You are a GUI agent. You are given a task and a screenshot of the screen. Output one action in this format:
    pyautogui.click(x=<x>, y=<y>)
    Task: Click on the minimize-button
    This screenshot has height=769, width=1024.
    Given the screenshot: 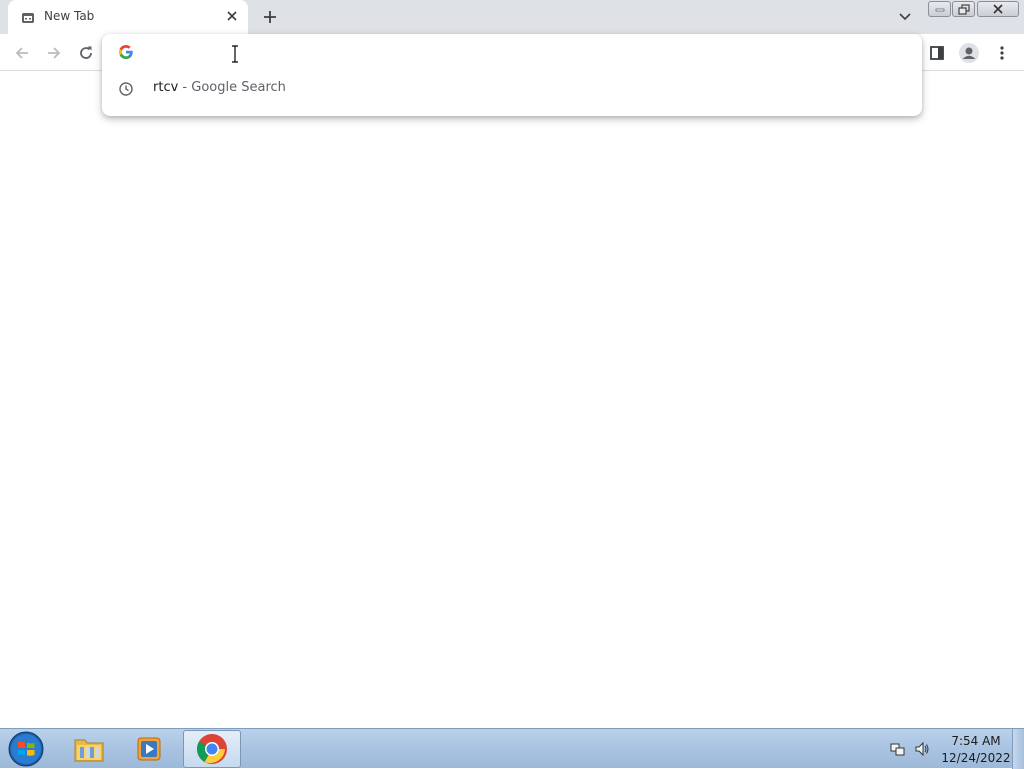 What is the action you would take?
    pyautogui.click(x=939, y=9)
    